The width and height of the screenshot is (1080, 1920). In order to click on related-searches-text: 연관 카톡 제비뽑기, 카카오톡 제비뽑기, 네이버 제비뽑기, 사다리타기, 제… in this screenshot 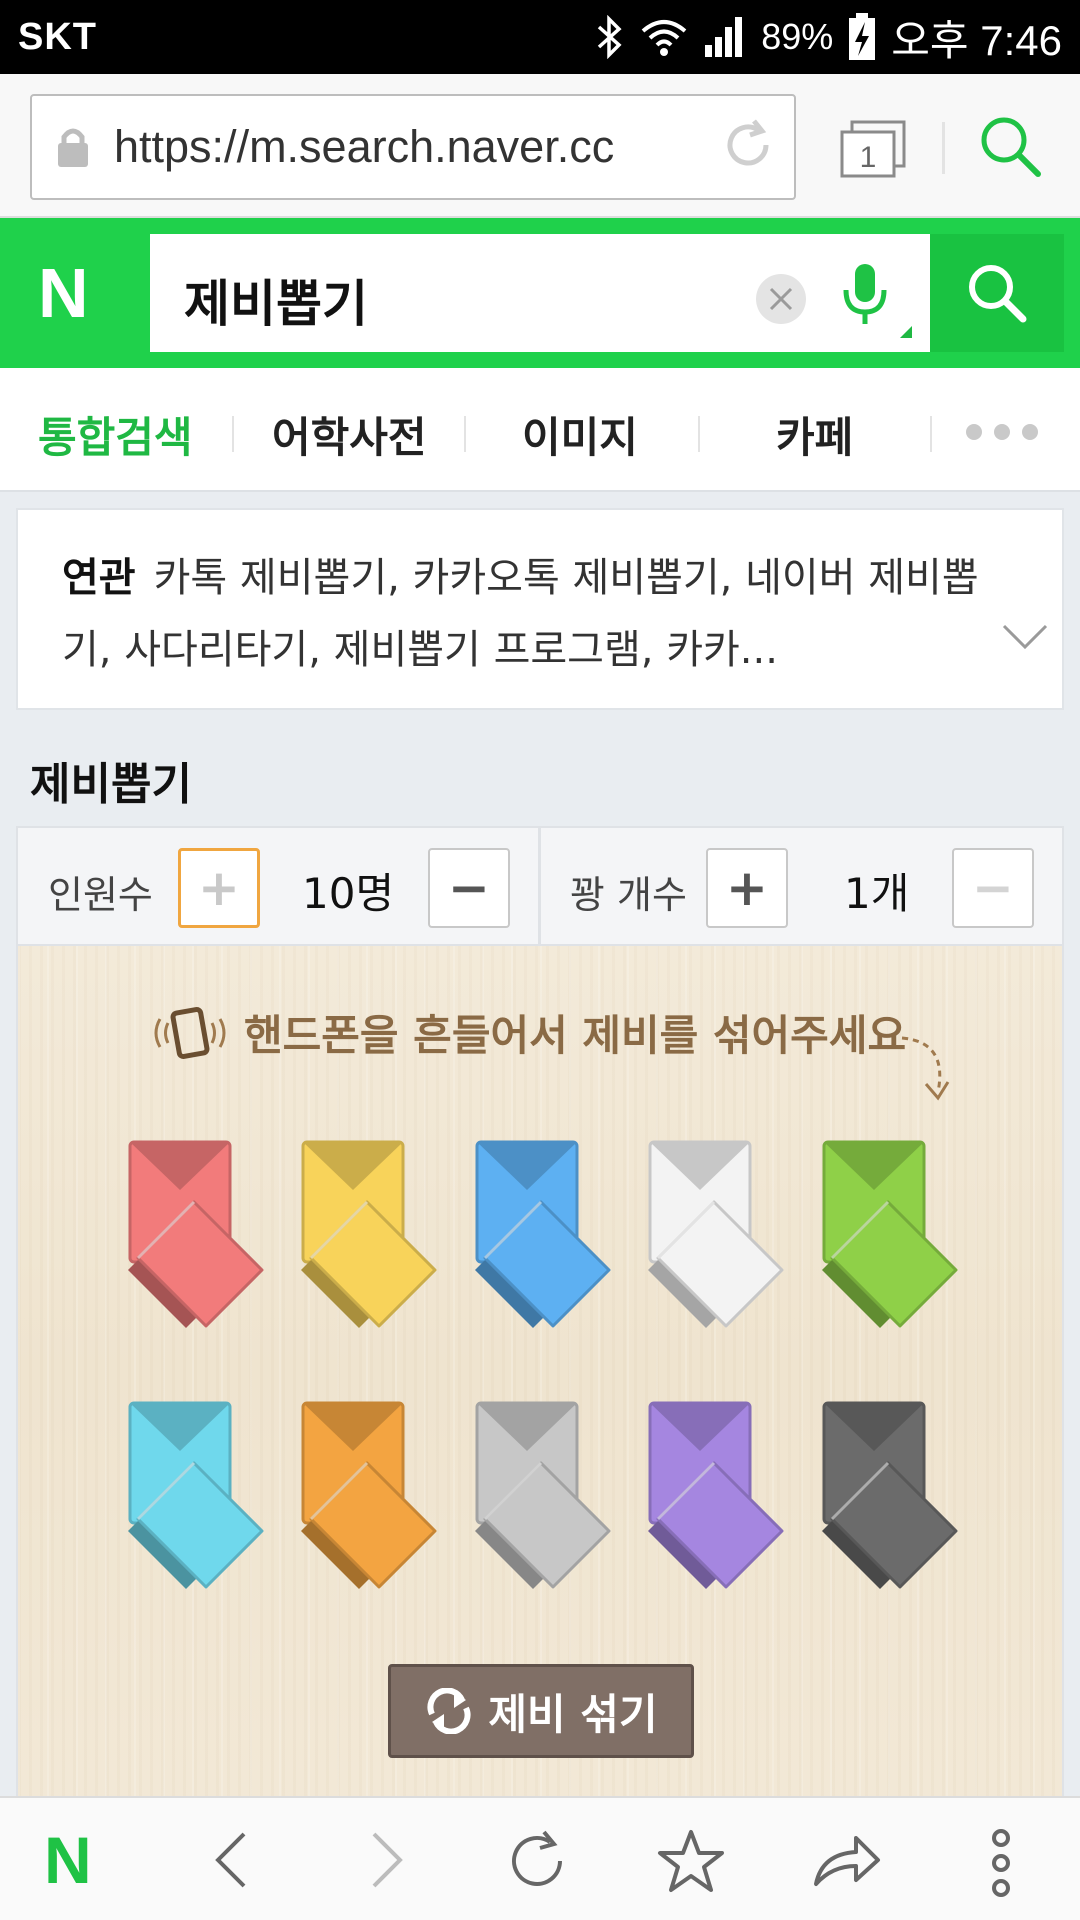, I will do `click(537, 614)`.